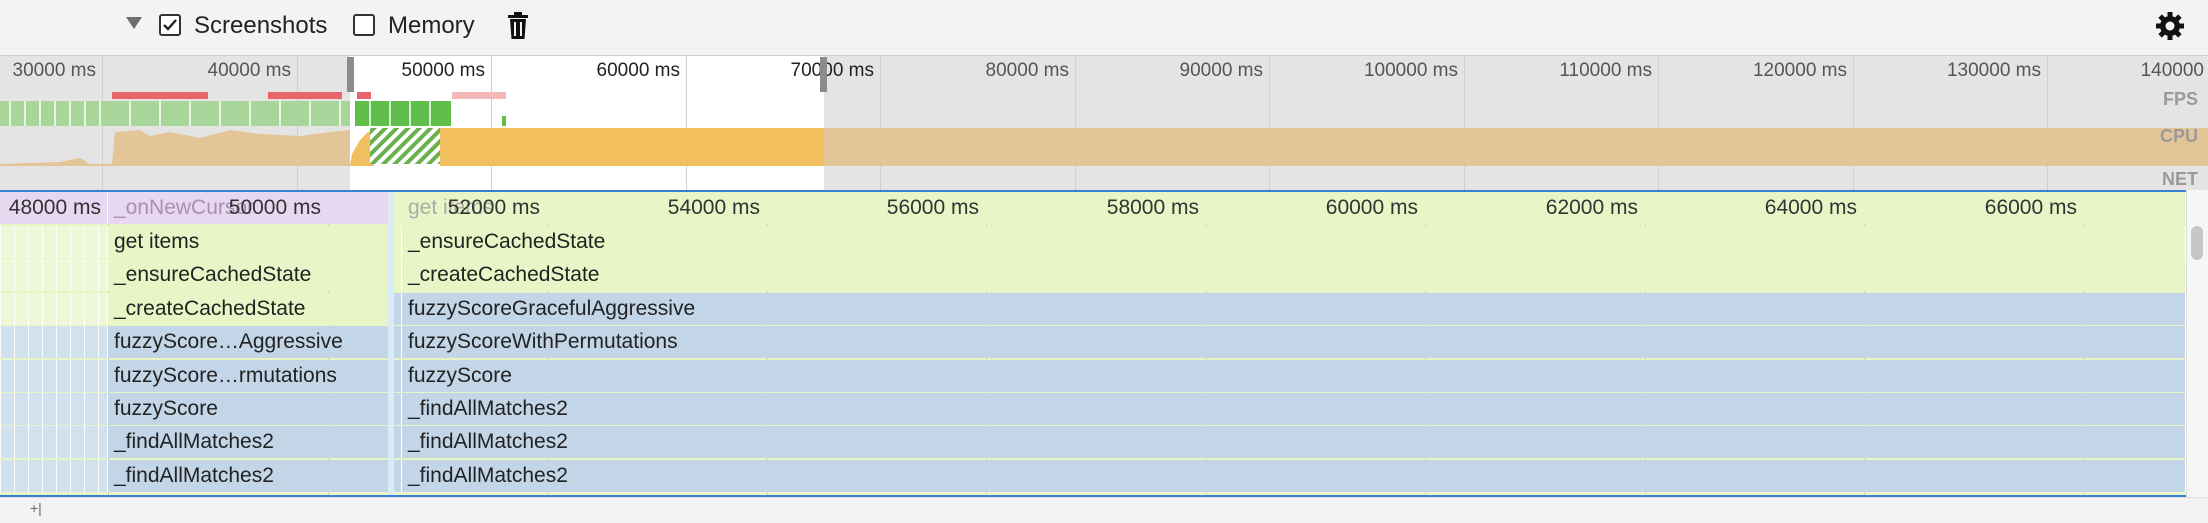 The width and height of the screenshot is (2208, 523). I want to click on overview-tick-label: 110000 ms, so click(1605, 70).